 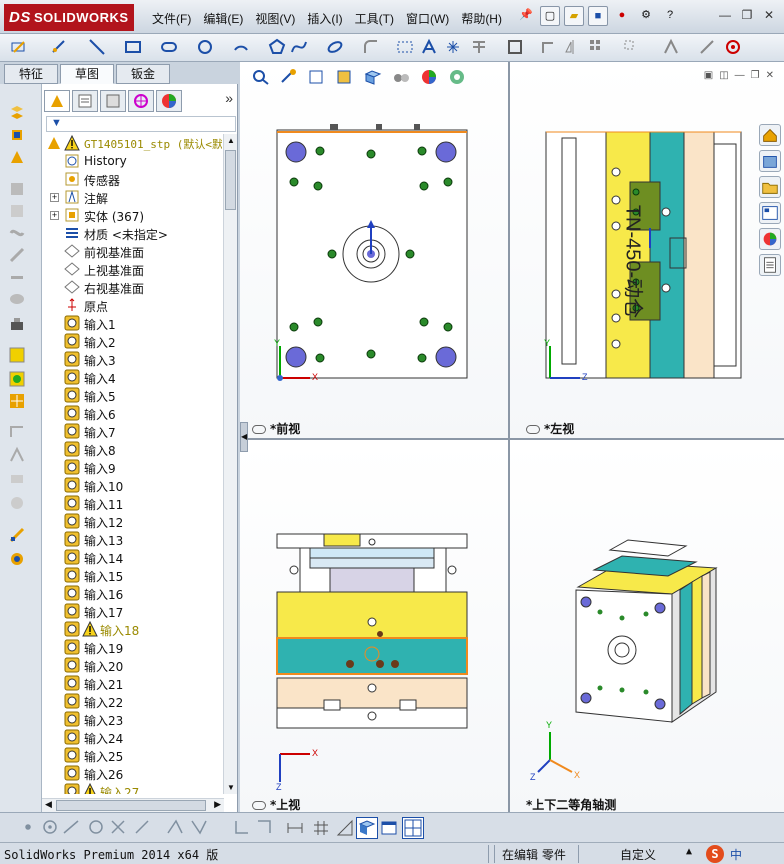 I want to click on ime-language: 中, so click(x=736, y=854).